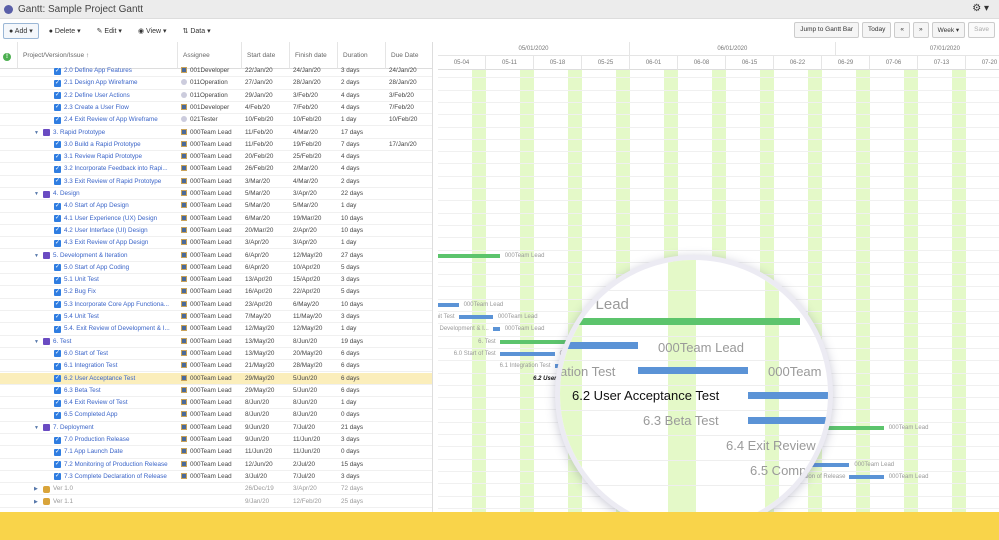  Describe the element at coordinates (826, 30) in the screenshot. I see `jump-to-gantt-bar-button: Jump to Gantt Bar` at that location.